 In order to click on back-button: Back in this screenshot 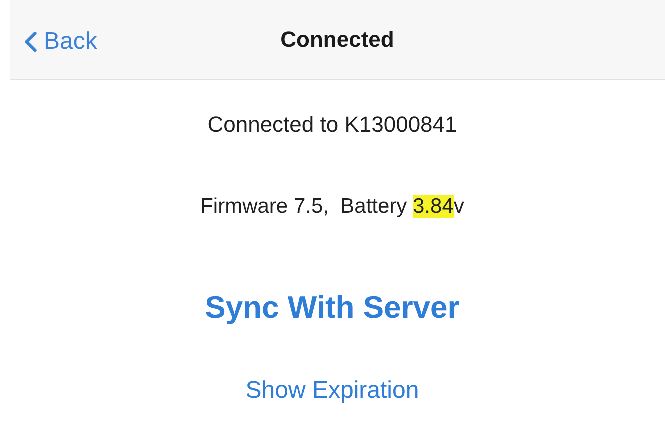, I will do `click(60, 42)`.